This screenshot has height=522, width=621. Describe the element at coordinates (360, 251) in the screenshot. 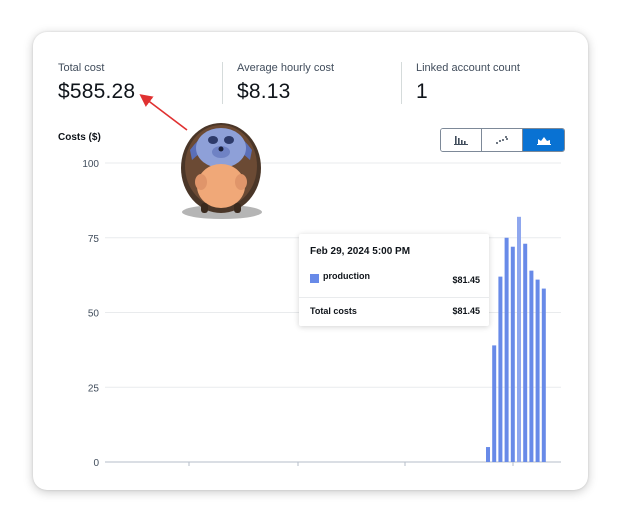

I see `tooltip-header: Feb 29, 2024 5:00 PM` at that location.